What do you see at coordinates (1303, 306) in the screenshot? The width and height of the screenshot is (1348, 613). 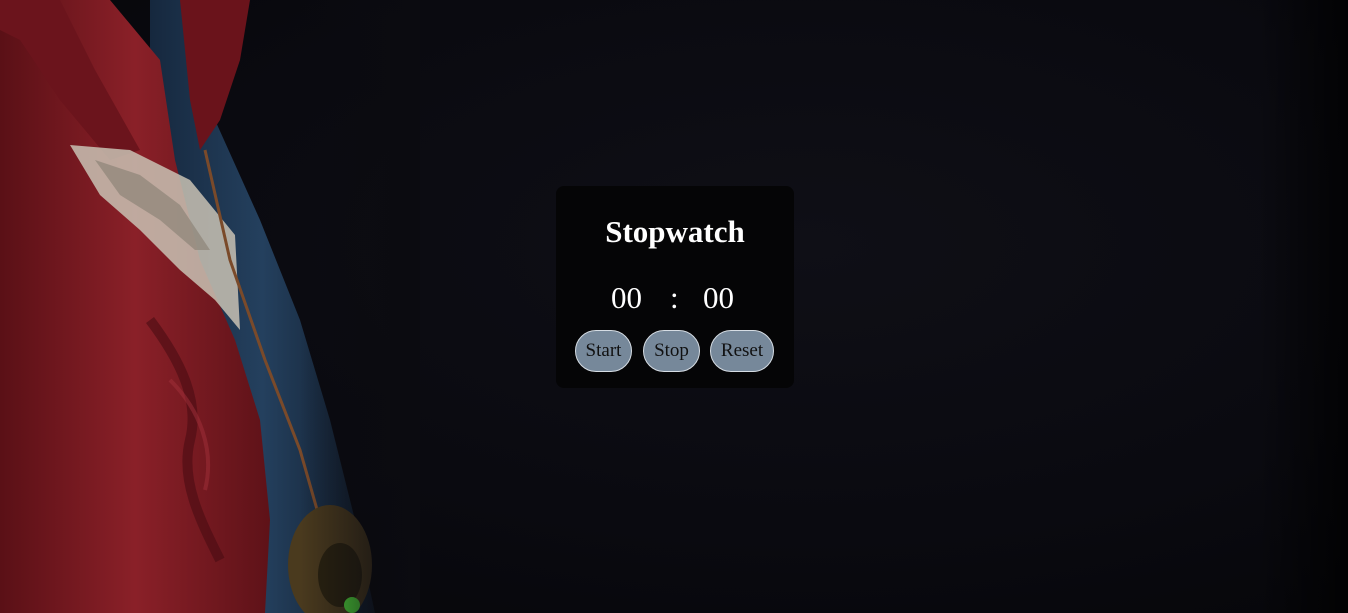 I see `right-vignette` at bounding box center [1303, 306].